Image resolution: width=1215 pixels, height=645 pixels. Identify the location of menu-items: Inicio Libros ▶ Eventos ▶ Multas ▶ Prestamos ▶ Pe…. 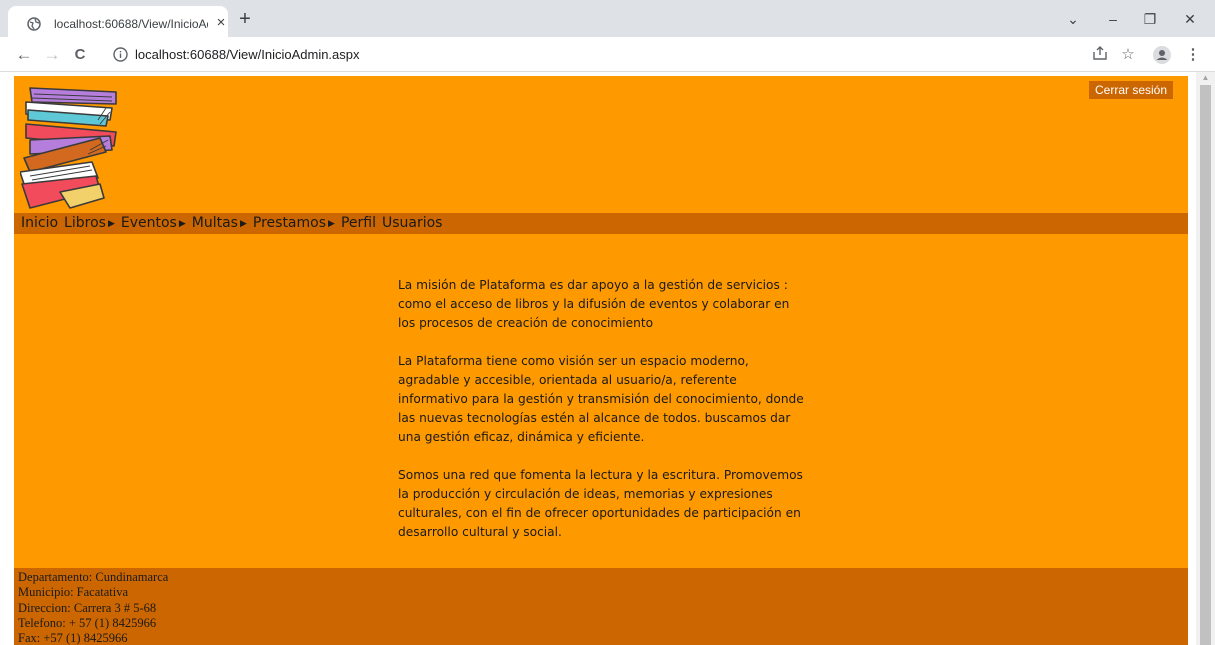
(234, 224).